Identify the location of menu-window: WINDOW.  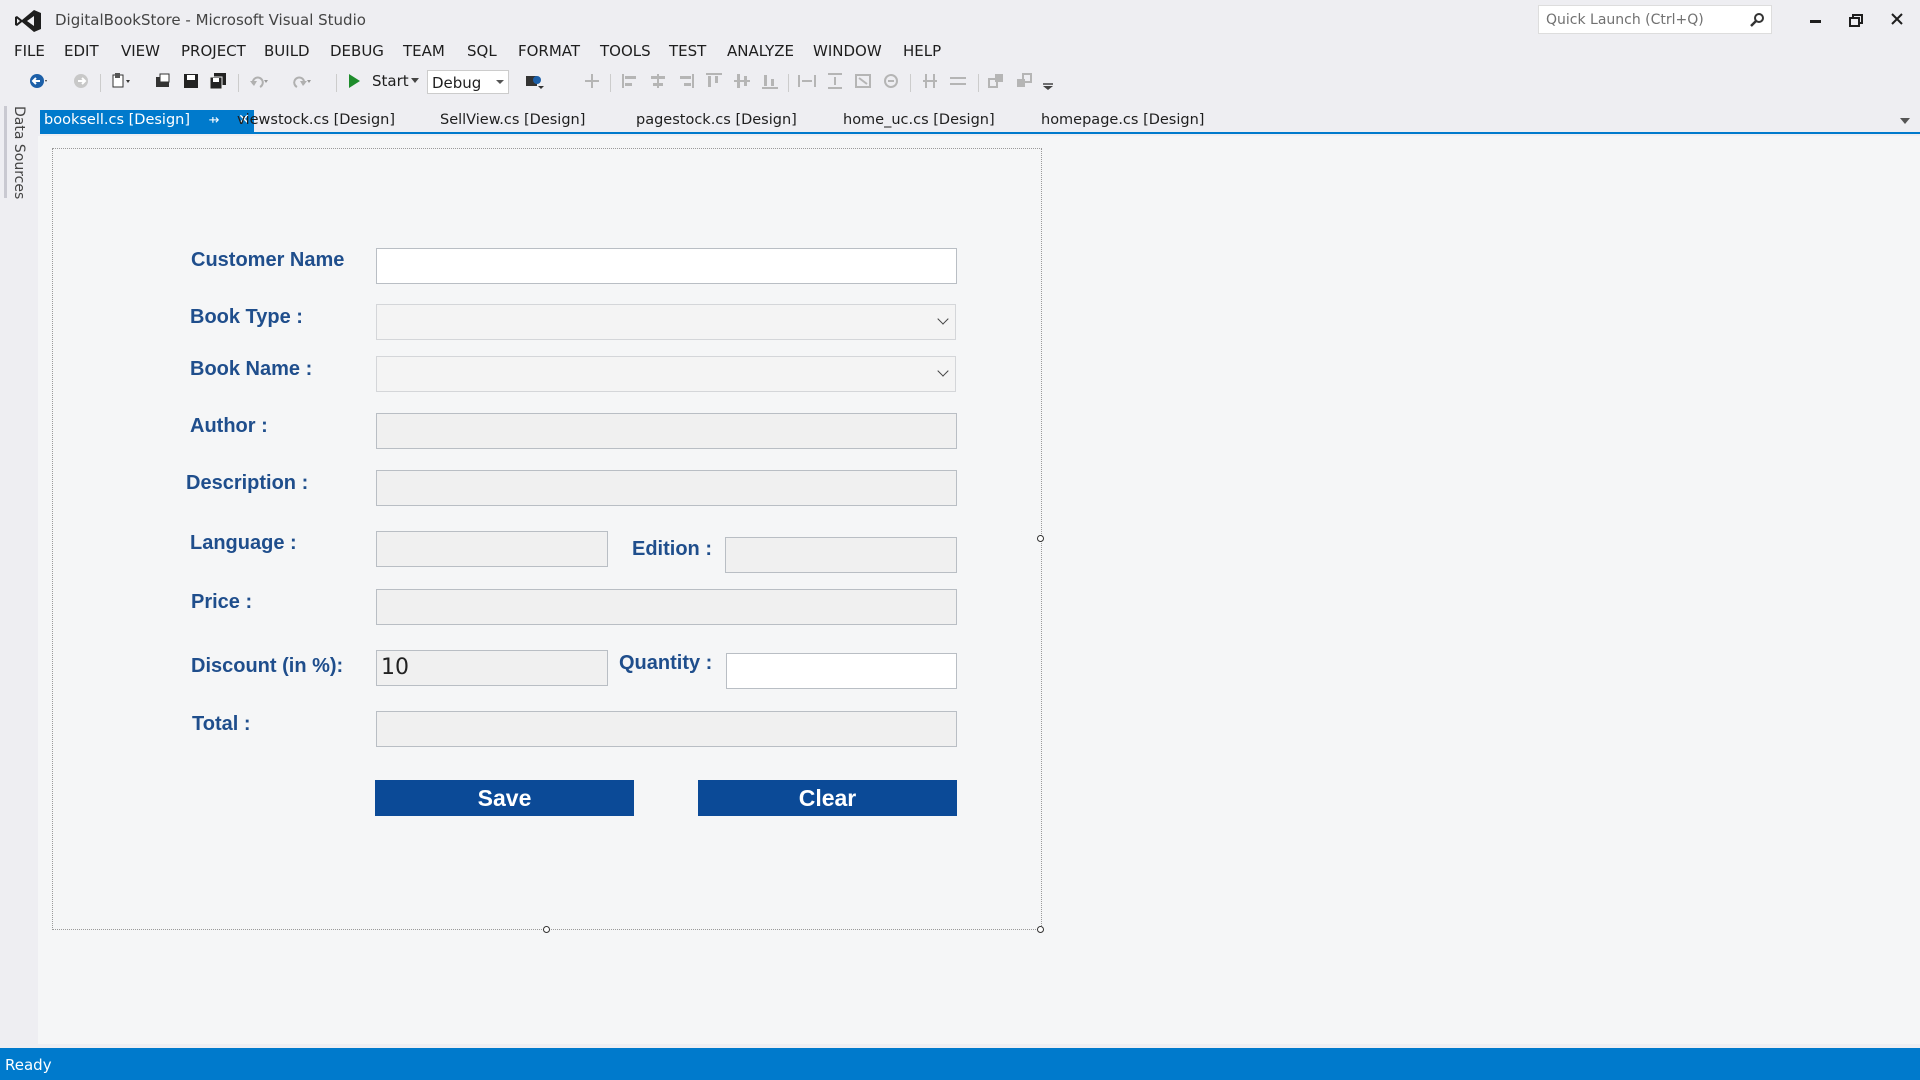
(847, 51).